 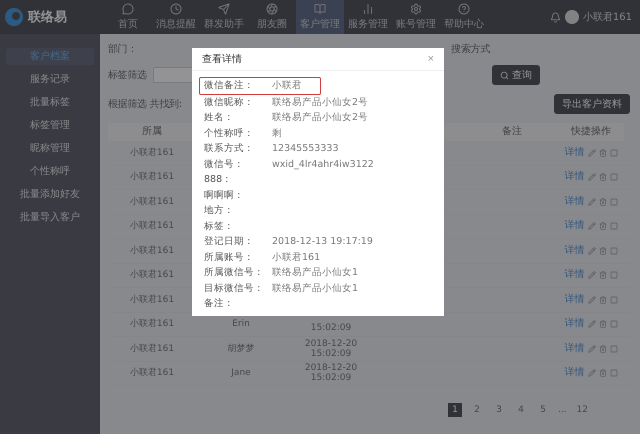 What do you see at coordinates (50, 148) in the screenshot?
I see `sidebar-item: 昵称管理` at bounding box center [50, 148].